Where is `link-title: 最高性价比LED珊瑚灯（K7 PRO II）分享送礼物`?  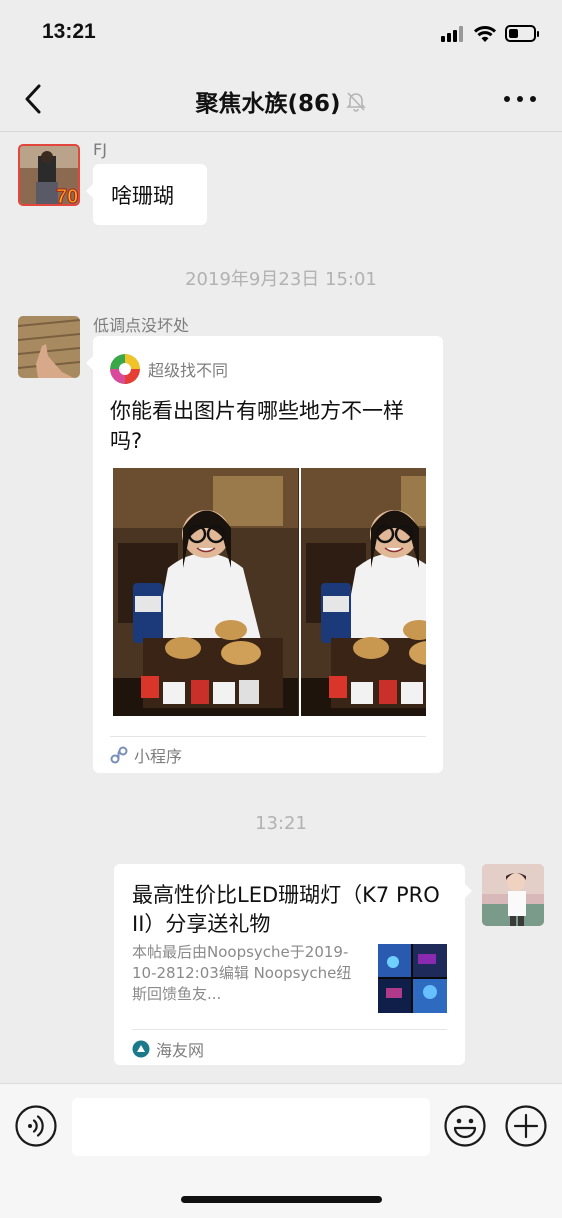 link-title: 最高性价比LED珊瑚灯（K7 PRO II）分享送礼物 is located at coordinates (286, 909).